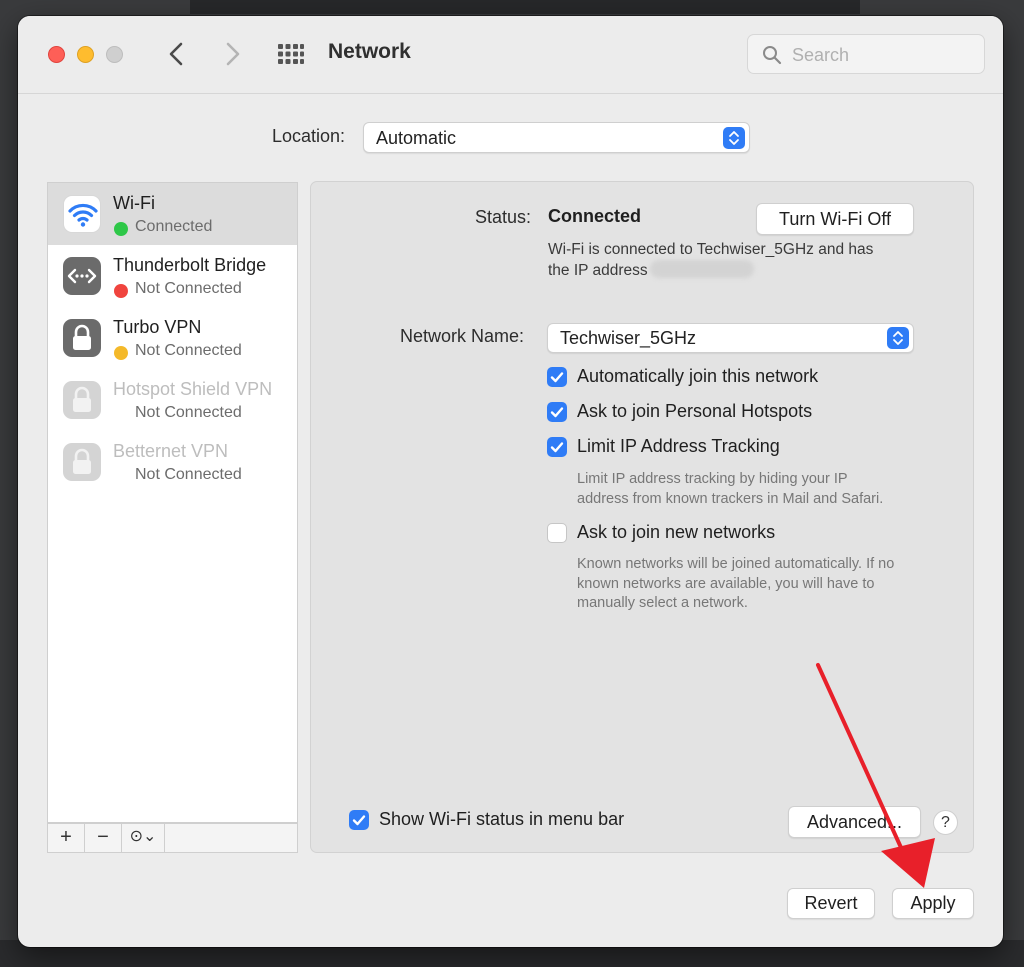 This screenshot has width=1024, height=967. What do you see at coordinates (945, 822) in the screenshot?
I see `help-button: ?` at bounding box center [945, 822].